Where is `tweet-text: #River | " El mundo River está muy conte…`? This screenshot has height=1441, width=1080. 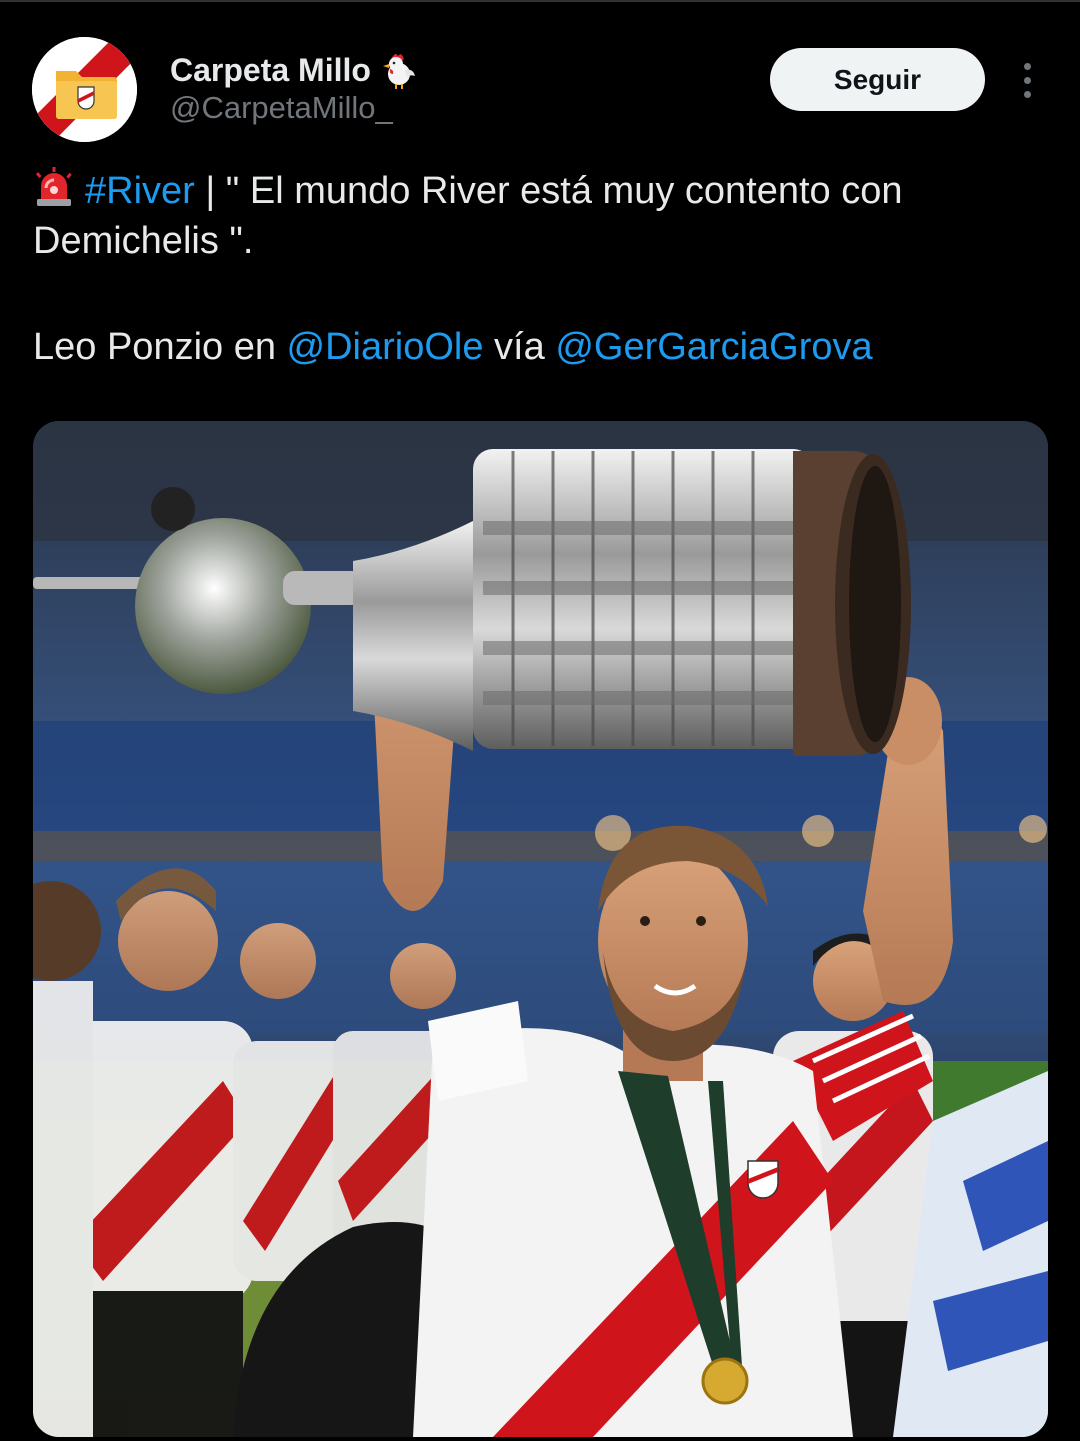 tweet-text: #River | " El mundo River está muy conte… is located at coordinates (538, 269).